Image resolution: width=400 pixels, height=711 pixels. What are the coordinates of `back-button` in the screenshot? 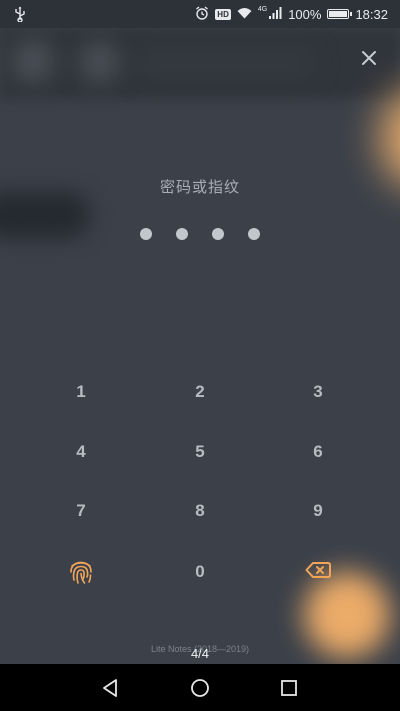 It's located at (111, 687).